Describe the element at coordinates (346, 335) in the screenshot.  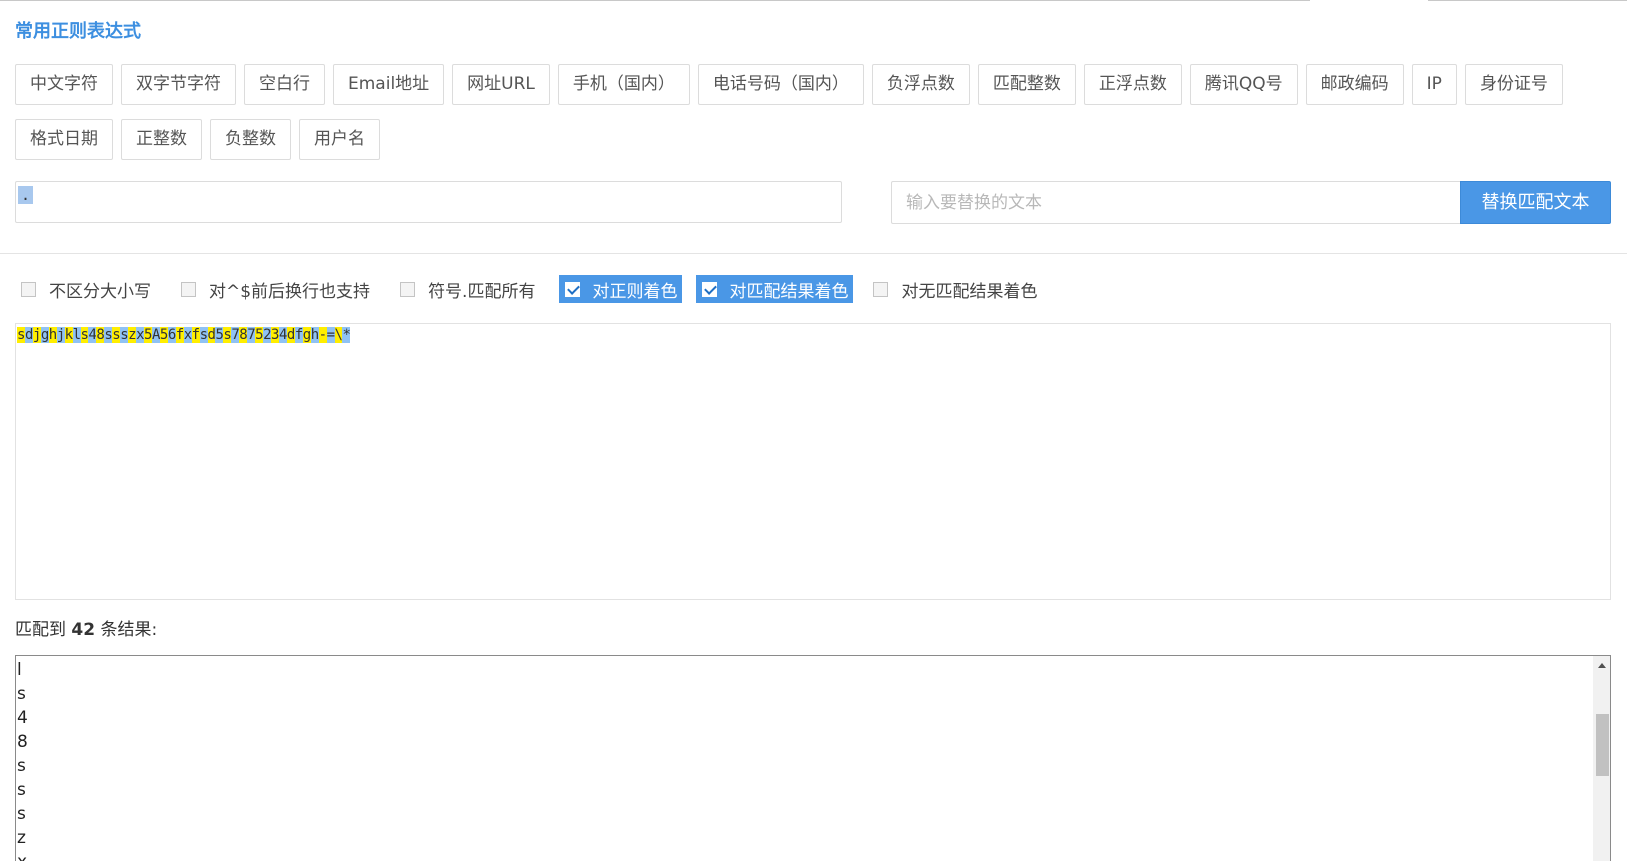
I see `match-highlight: *` at that location.